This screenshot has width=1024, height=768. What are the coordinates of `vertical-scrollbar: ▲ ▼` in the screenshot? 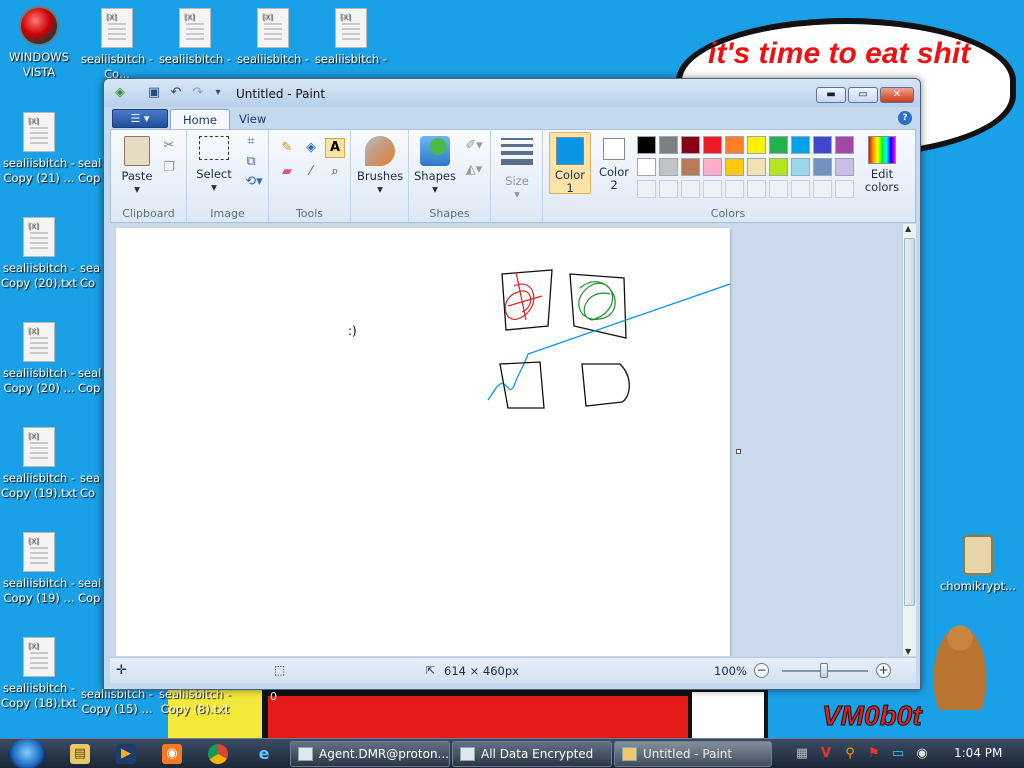 It's located at (909, 440).